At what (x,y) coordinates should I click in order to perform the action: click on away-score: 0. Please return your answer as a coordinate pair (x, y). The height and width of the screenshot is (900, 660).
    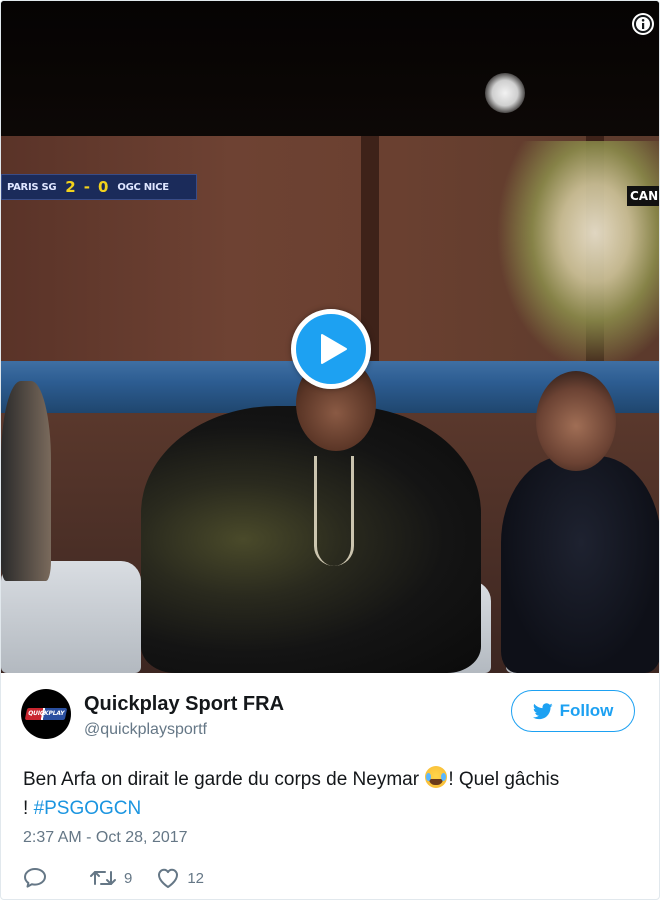
    Looking at the image, I should click on (103, 187).